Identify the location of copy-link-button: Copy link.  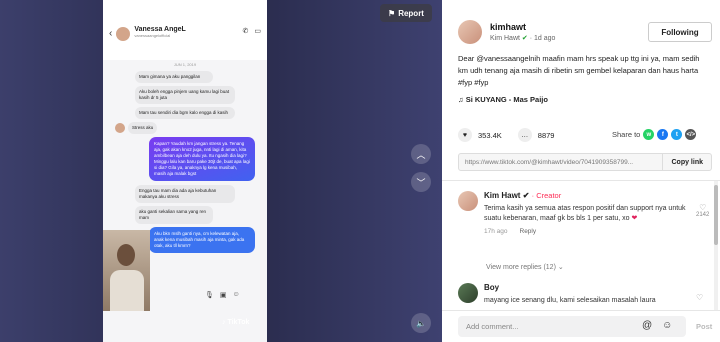
(686, 162).